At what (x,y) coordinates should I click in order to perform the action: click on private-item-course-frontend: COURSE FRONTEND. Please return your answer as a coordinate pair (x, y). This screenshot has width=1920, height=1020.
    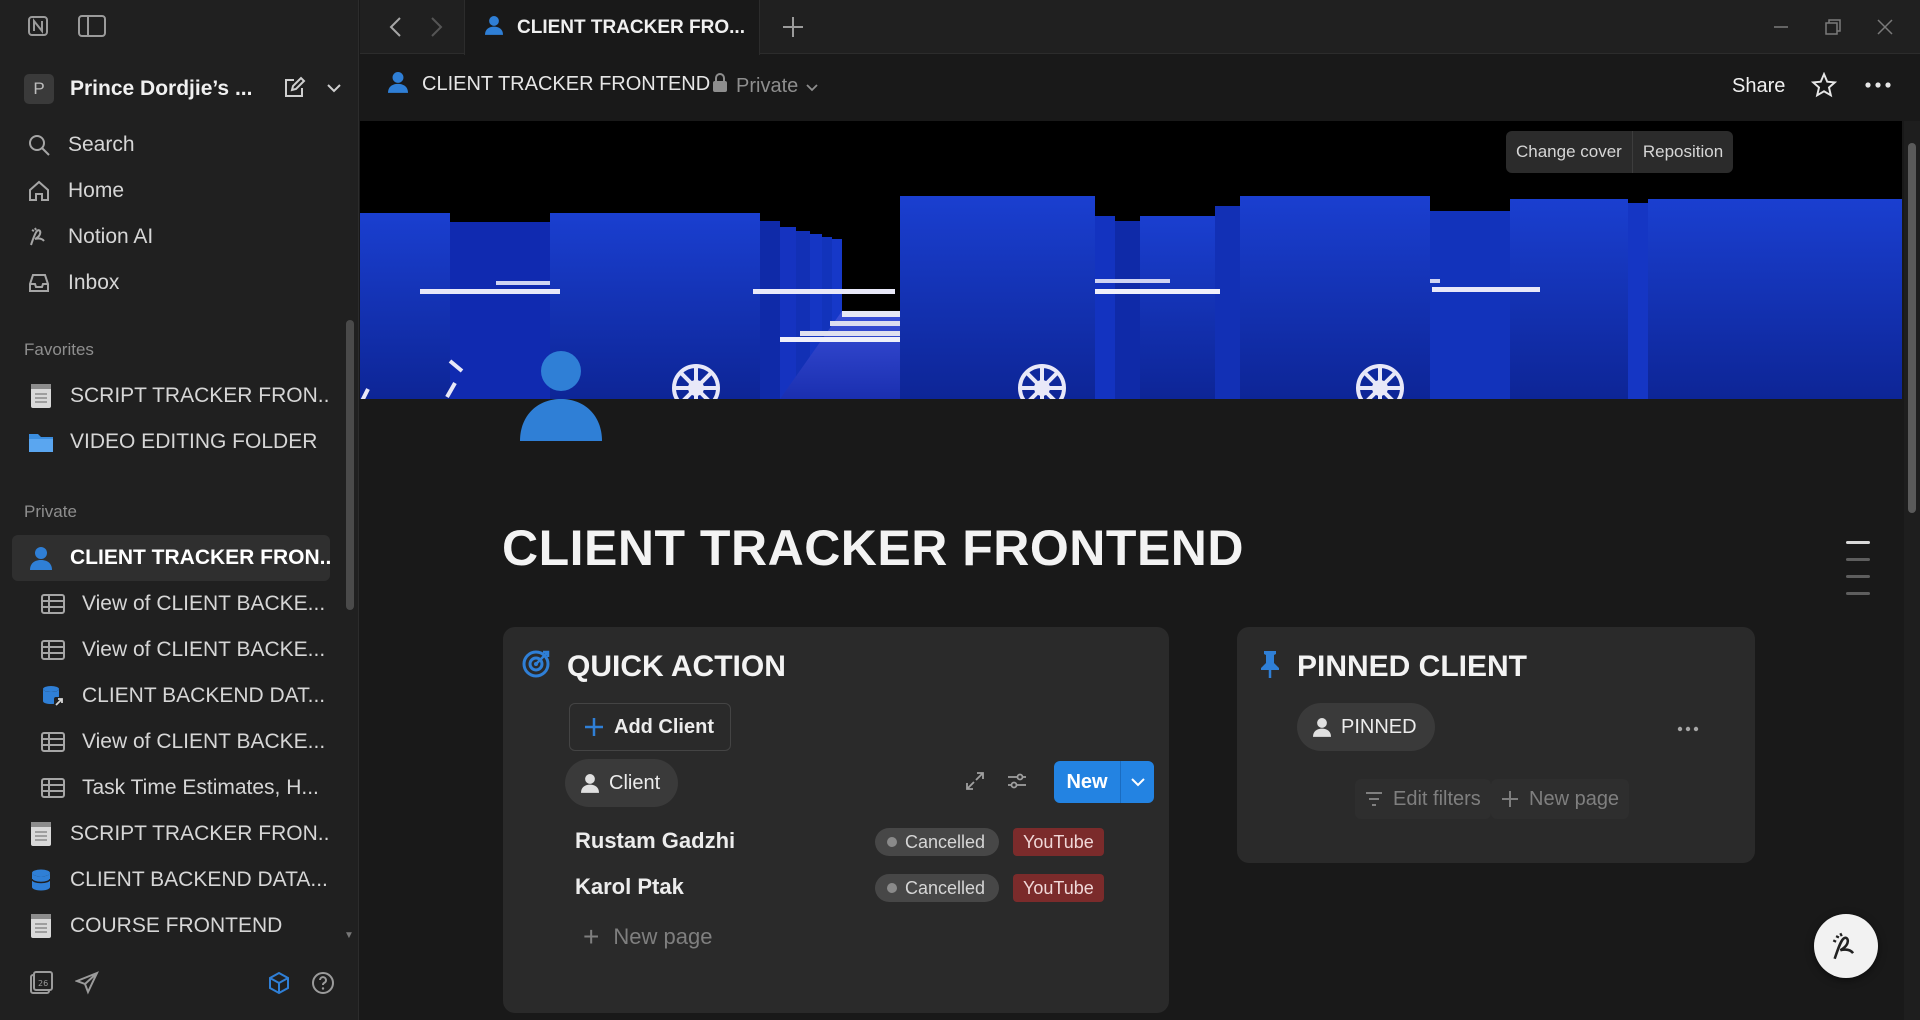
    Looking at the image, I should click on (171, 926).